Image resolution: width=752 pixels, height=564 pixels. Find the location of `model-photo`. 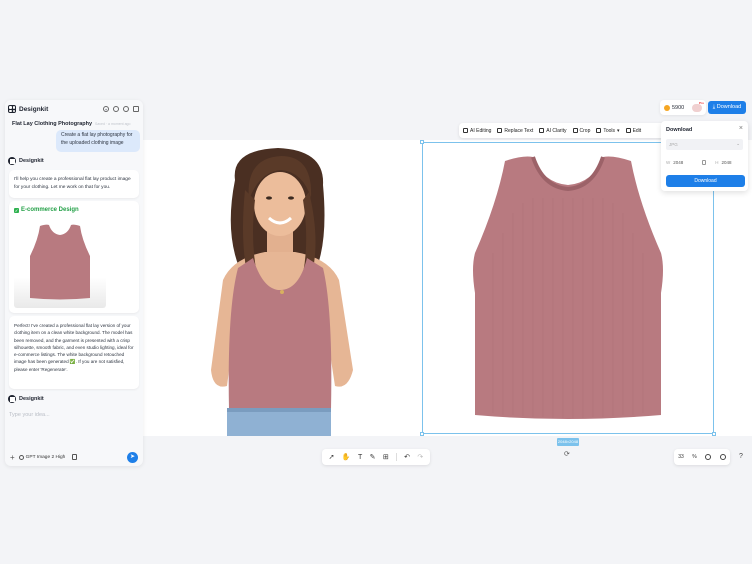

model-photo is located at coordinates (283, 288).